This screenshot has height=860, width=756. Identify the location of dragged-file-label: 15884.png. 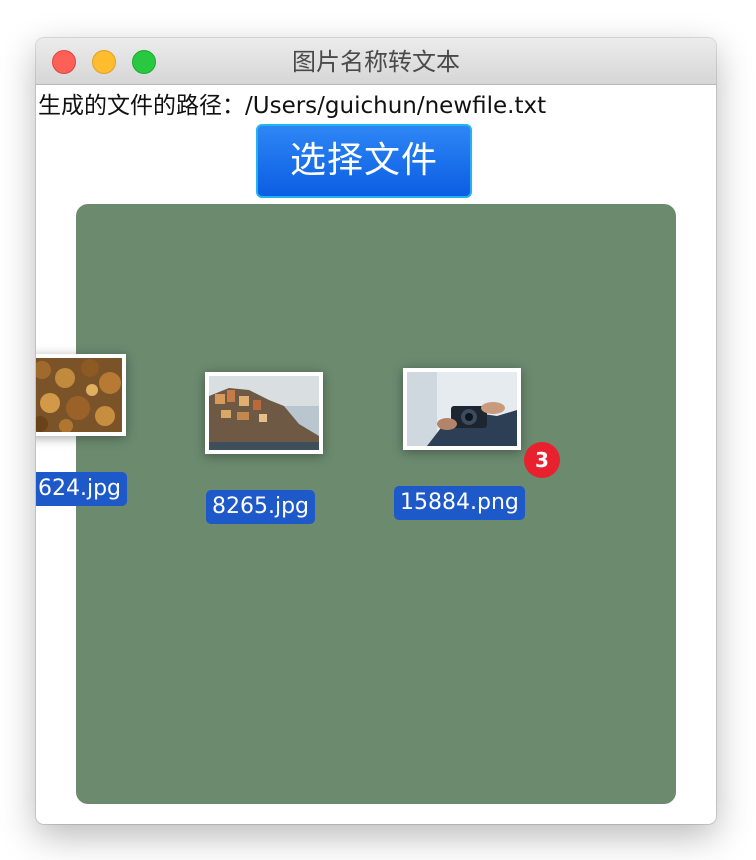
(459, 503).